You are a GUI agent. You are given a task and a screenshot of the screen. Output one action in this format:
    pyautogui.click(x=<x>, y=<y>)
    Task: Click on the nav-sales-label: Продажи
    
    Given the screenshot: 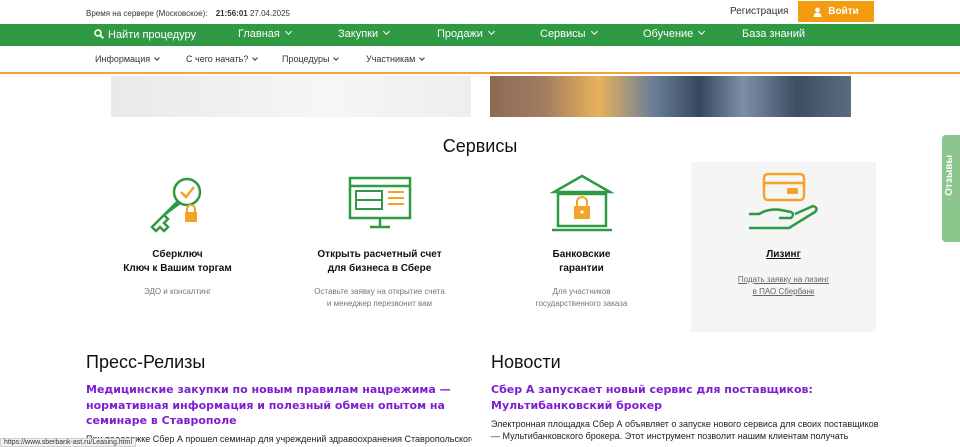 What is the action you would take?
    pyautogui.click(x=460, y=34)
    